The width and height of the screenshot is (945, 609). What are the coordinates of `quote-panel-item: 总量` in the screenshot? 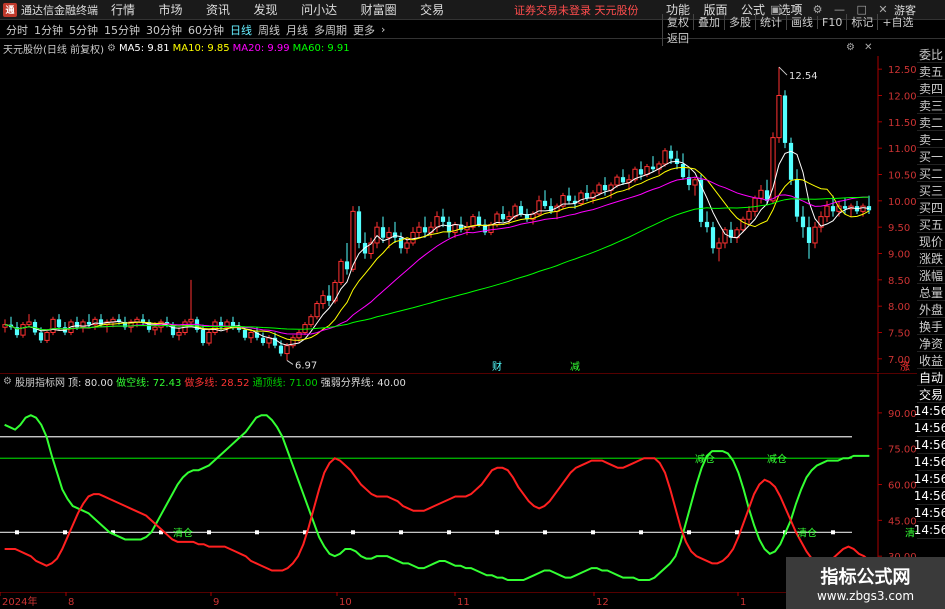 It's located at (931, 292).